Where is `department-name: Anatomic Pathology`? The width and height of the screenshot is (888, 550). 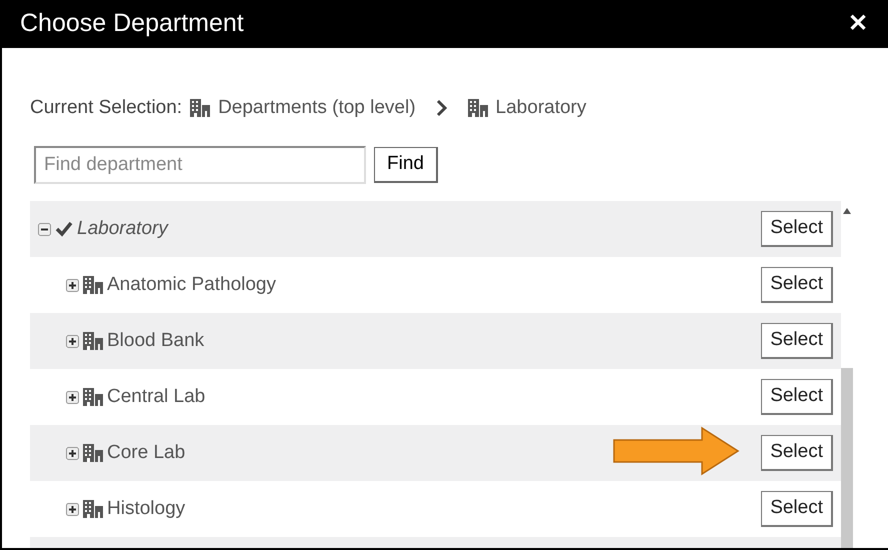 department-name: Anatomic Pathology is located at coordinates (191, 285).